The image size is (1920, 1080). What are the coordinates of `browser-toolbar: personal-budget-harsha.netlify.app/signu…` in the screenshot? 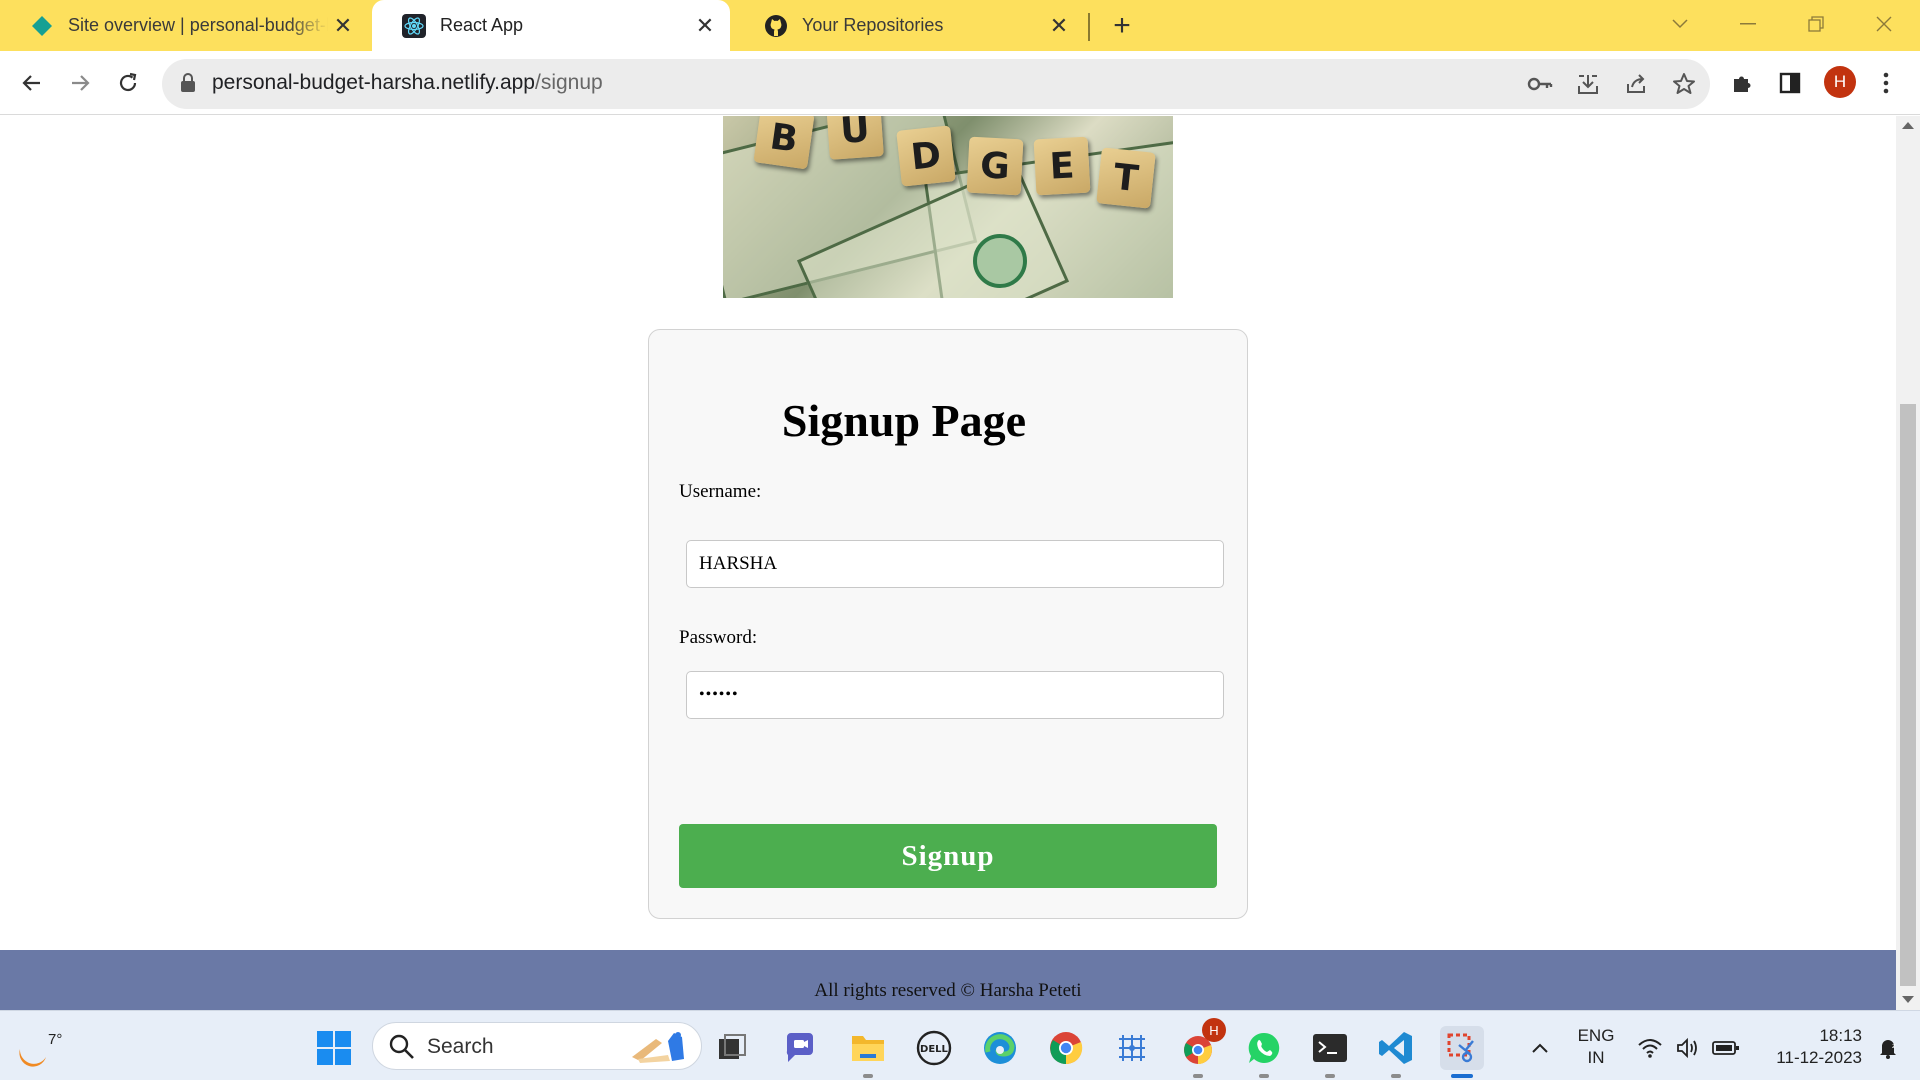 It's located at (960, 83).